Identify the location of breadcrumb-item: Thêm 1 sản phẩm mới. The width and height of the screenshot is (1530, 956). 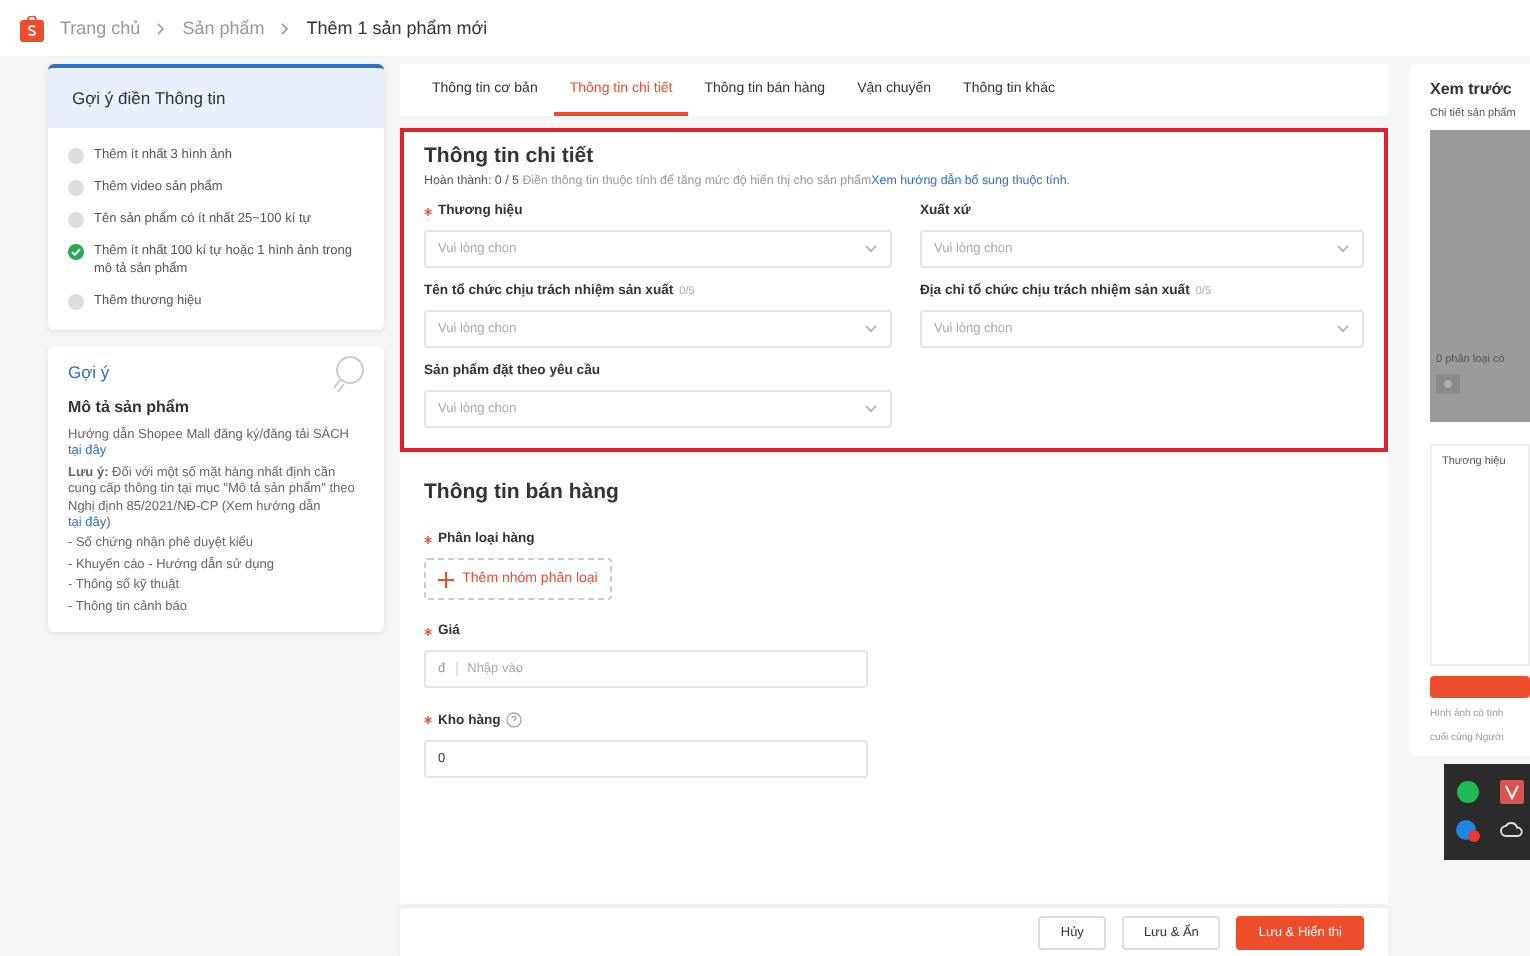
(397, 28).